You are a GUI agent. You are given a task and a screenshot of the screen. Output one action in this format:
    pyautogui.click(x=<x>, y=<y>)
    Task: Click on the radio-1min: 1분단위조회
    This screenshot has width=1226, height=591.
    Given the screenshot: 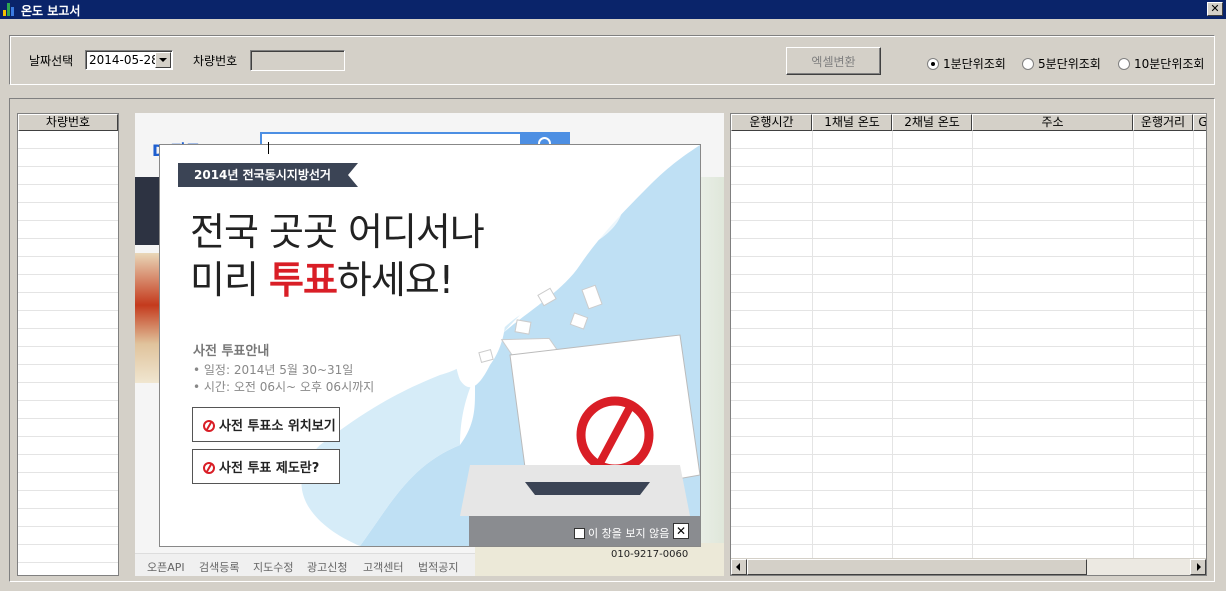 What is the action you would take?
    pyautogui.click(x=966, y=63)
    